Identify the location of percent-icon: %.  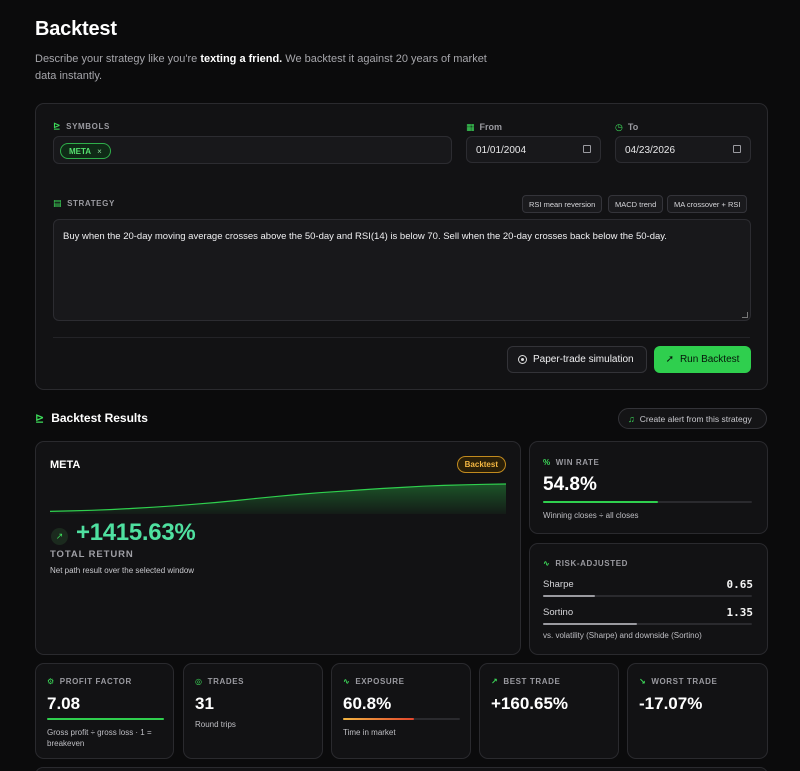
(547, 462).